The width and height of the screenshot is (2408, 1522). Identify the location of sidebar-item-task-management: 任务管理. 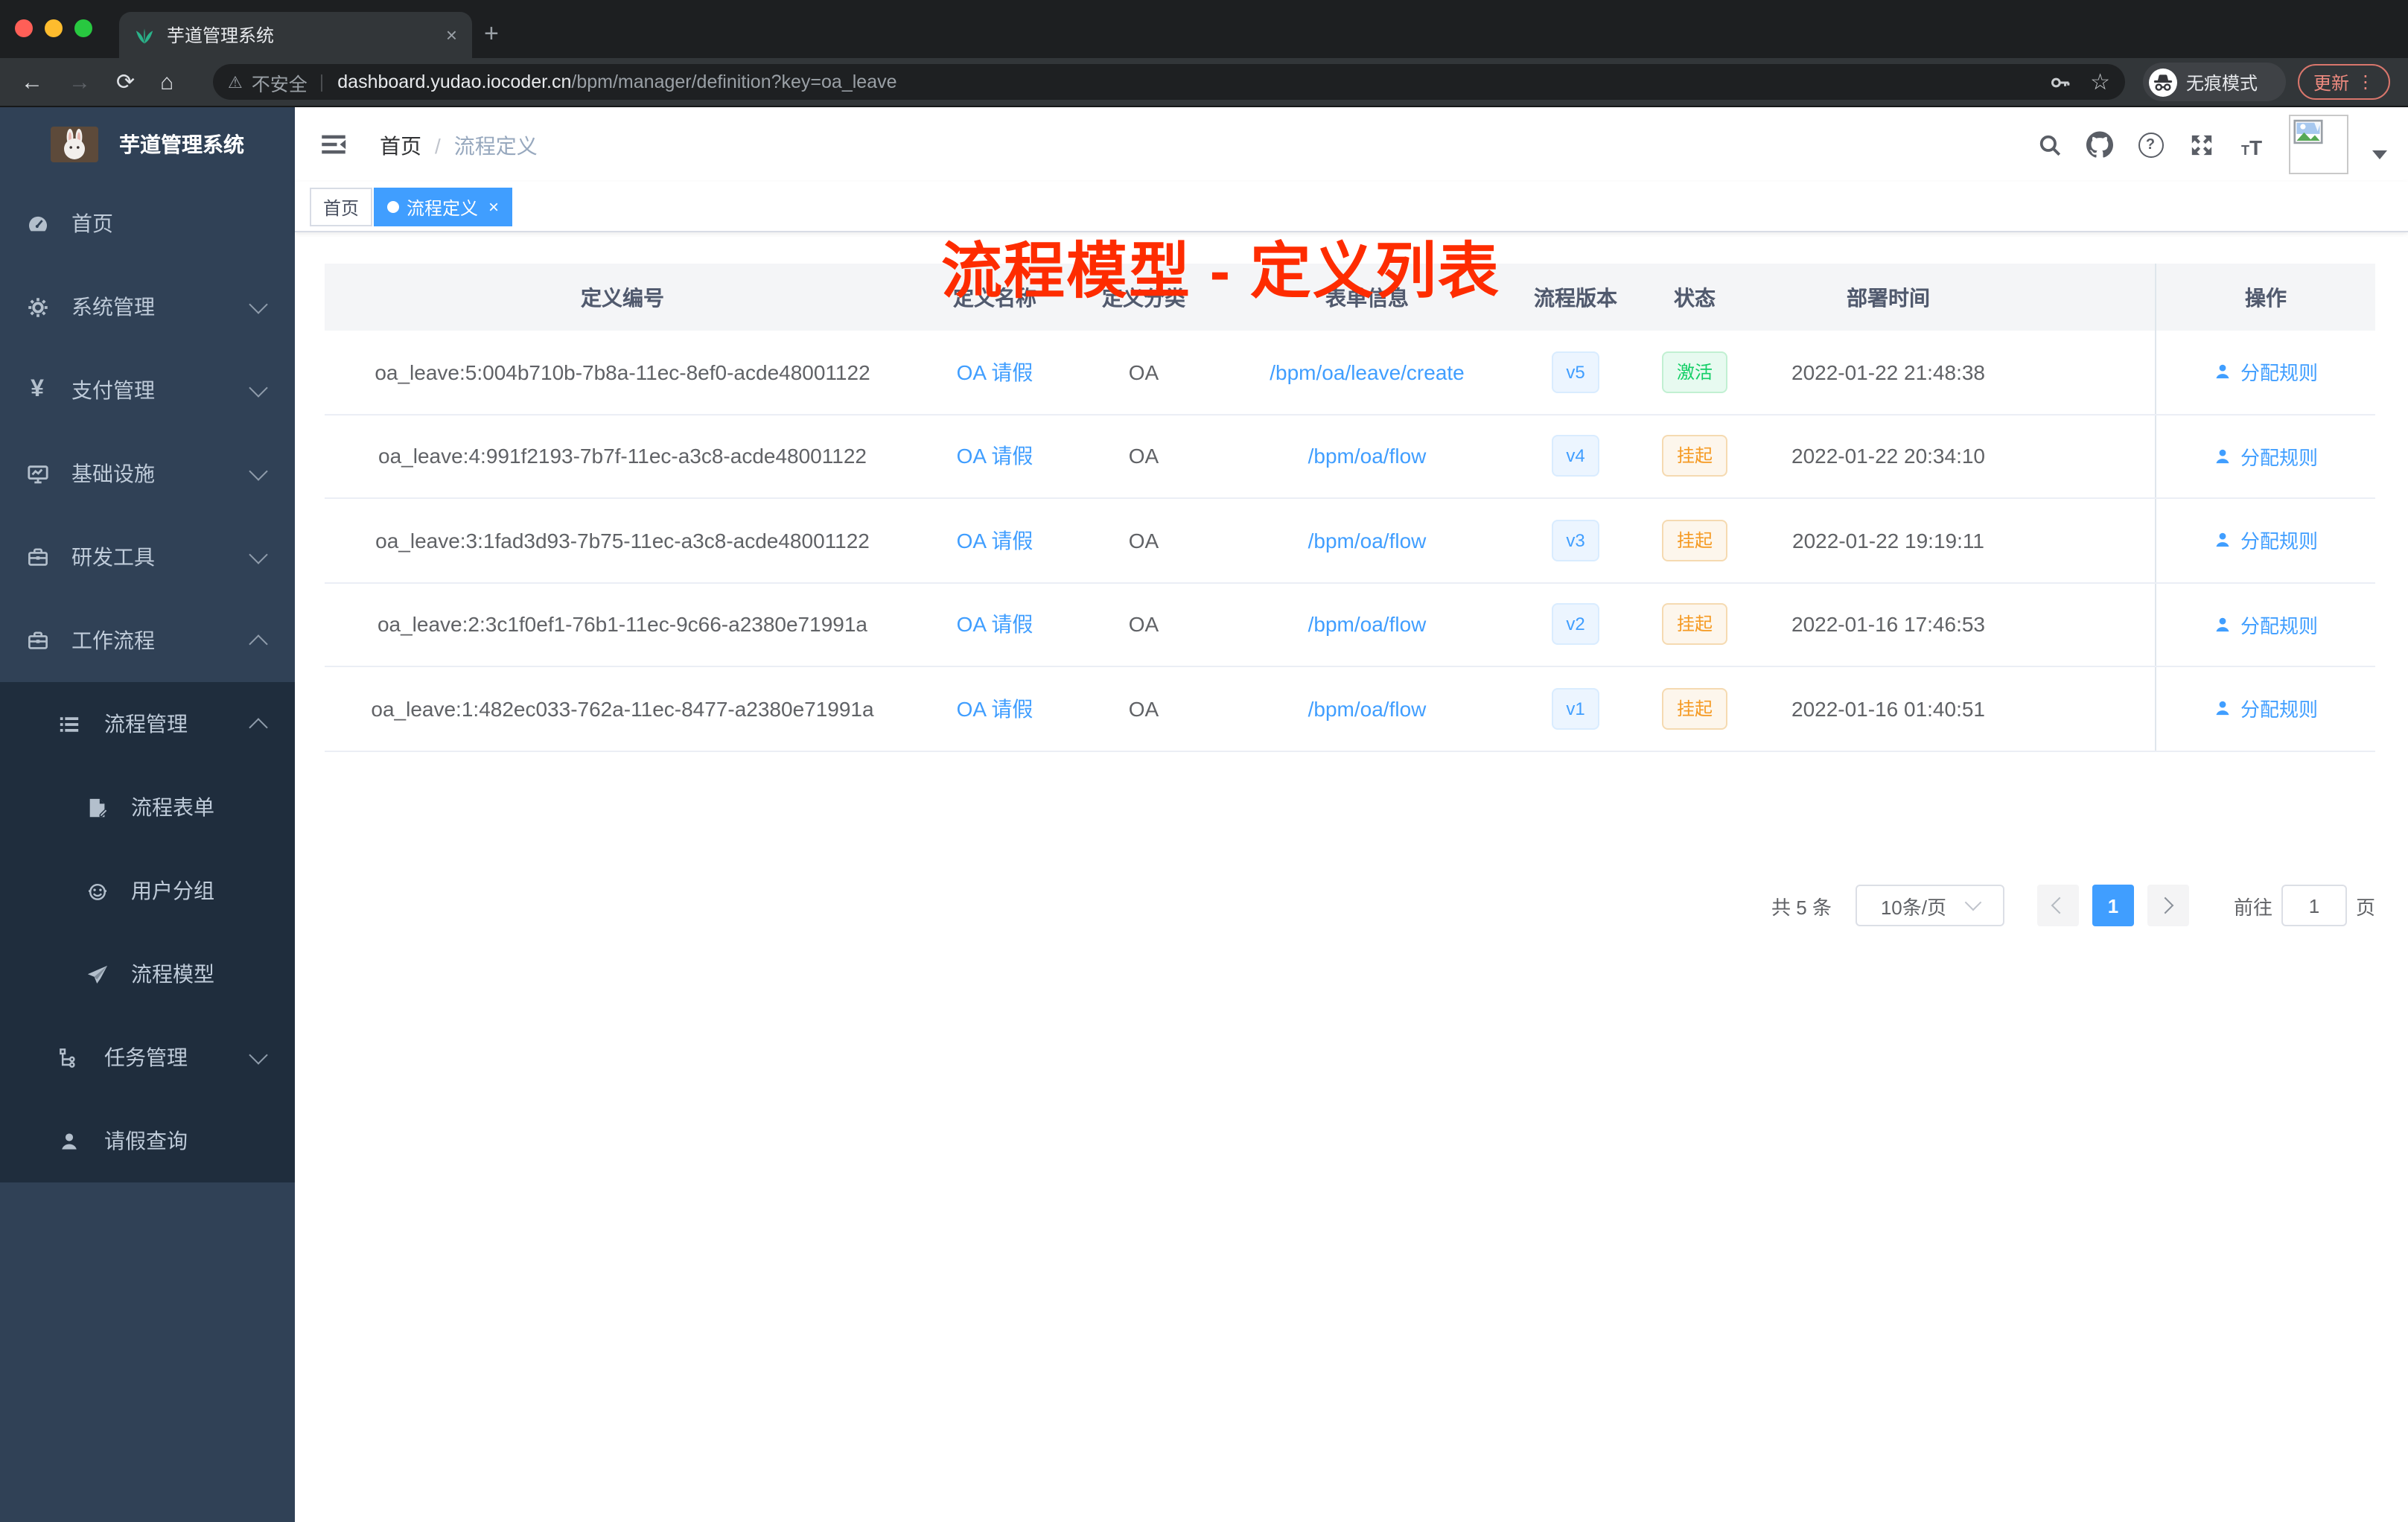
(147, 1057).